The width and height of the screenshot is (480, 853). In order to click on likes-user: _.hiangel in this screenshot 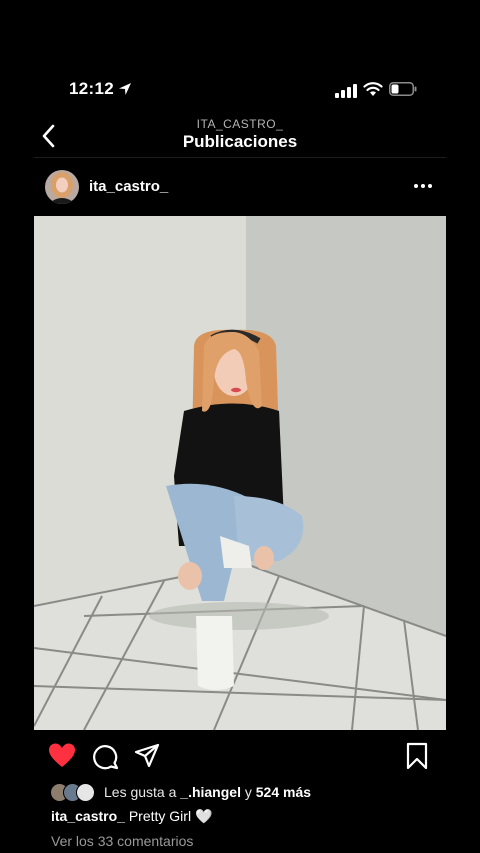, I will do `click(210, 792)`.